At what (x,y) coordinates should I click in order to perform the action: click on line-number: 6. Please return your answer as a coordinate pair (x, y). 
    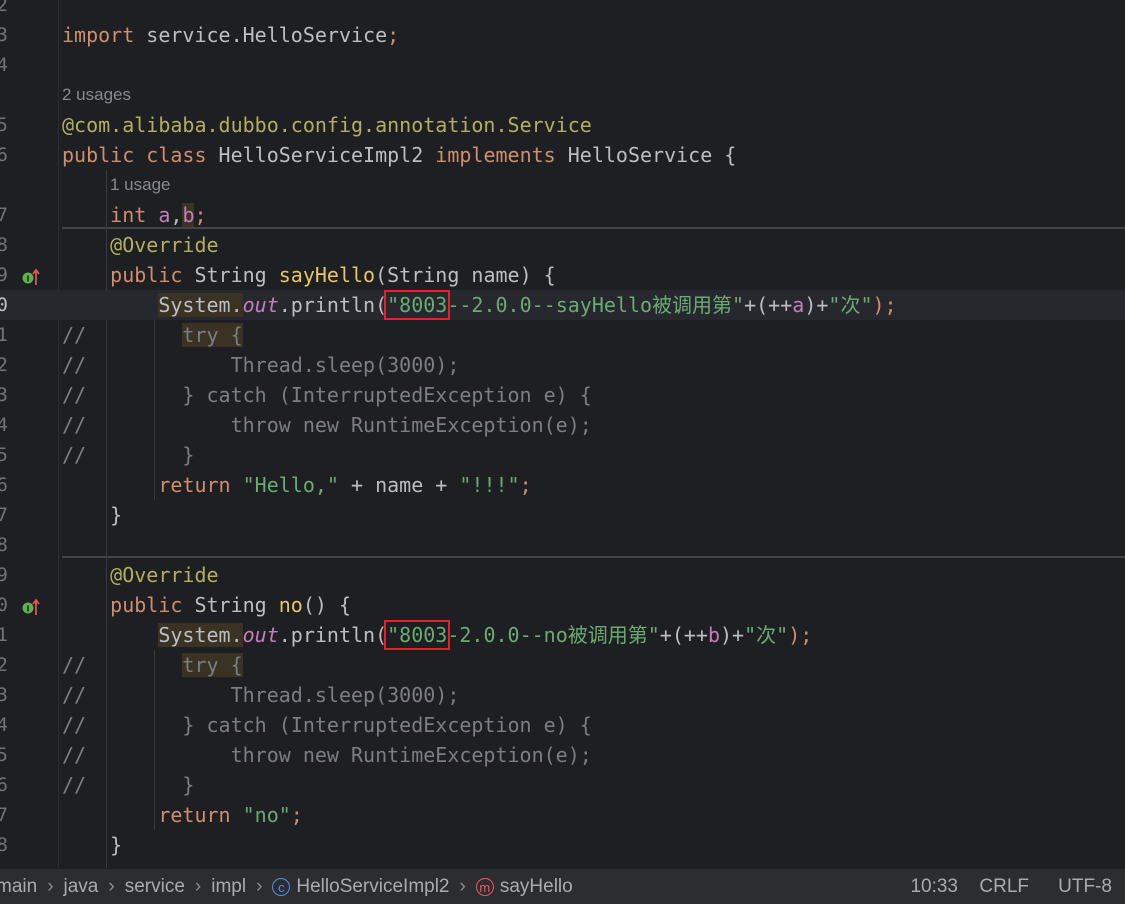
    Looking at the image, I should click on (4, 155).